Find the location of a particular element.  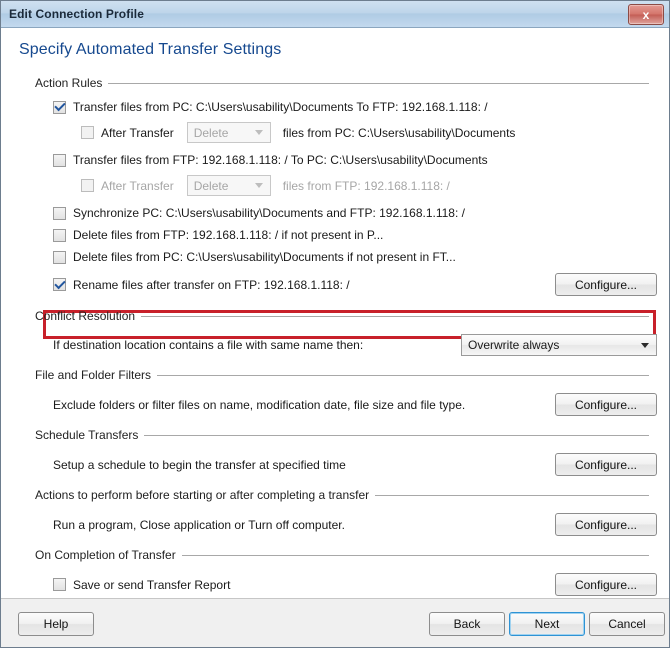

rule-transfer-ftp-to-pc-checkbox is located at coordinates (59, 160).